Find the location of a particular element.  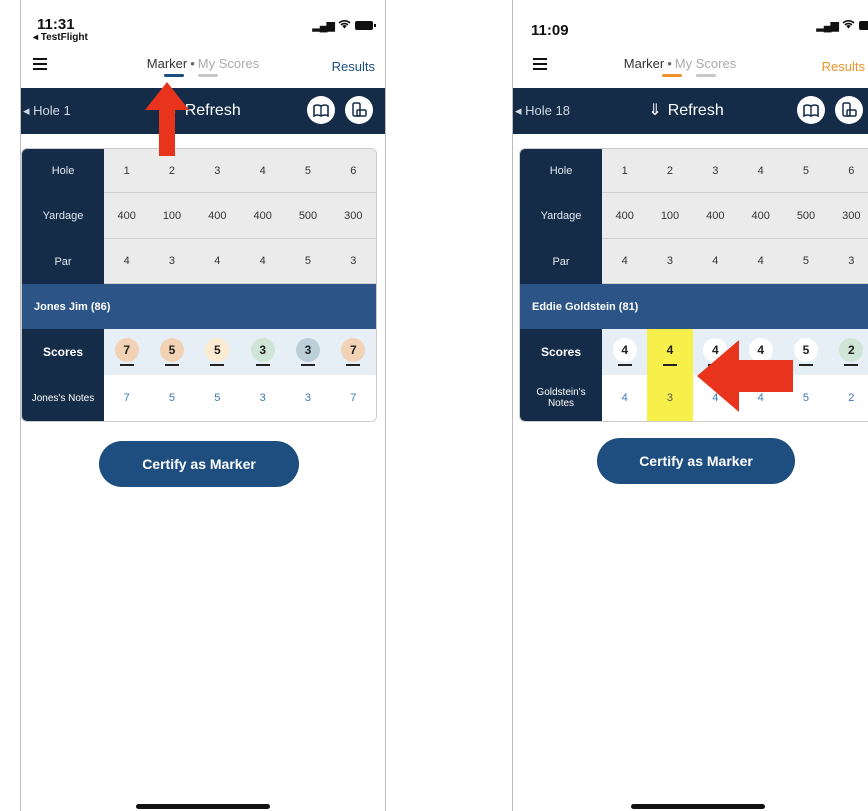

tab-marker-indicator is located at coordinates (672, 75).